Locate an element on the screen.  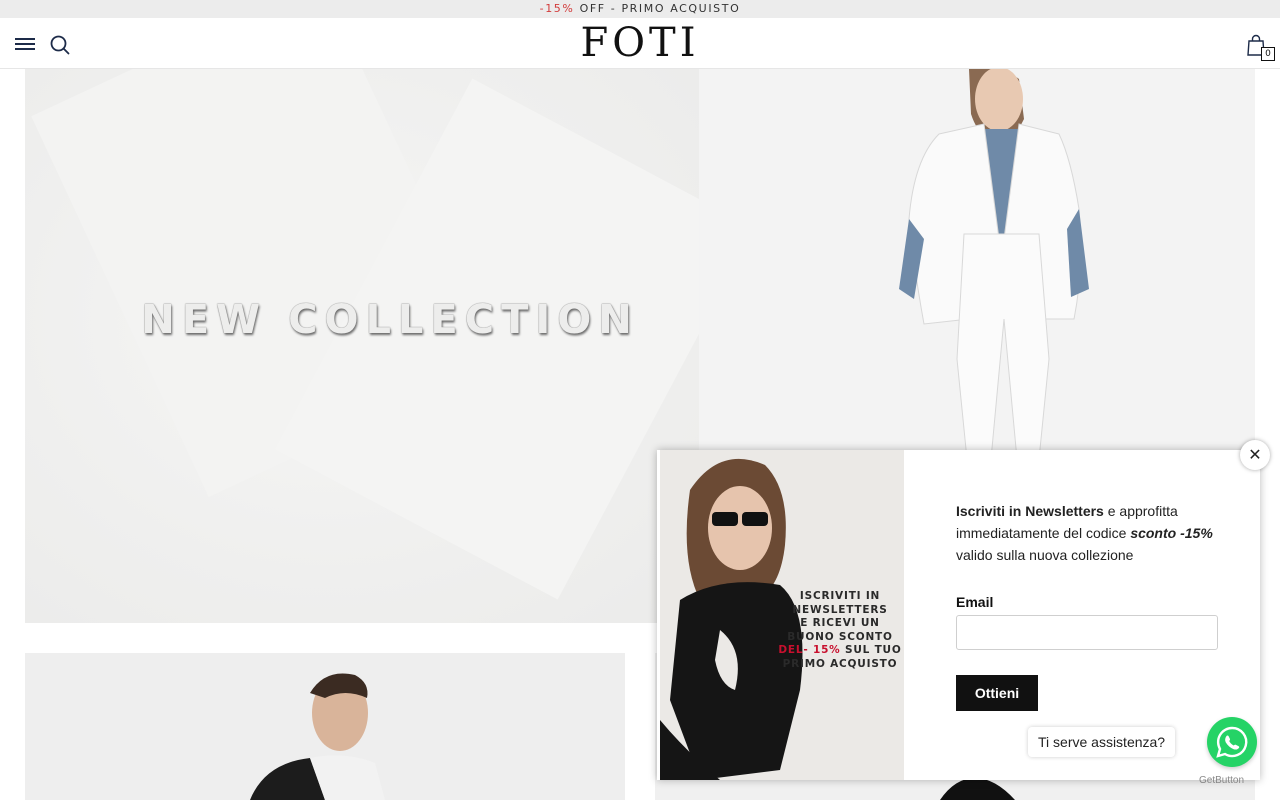
promo-line: NEWSLETTERS is located at coordinates (840, 609).